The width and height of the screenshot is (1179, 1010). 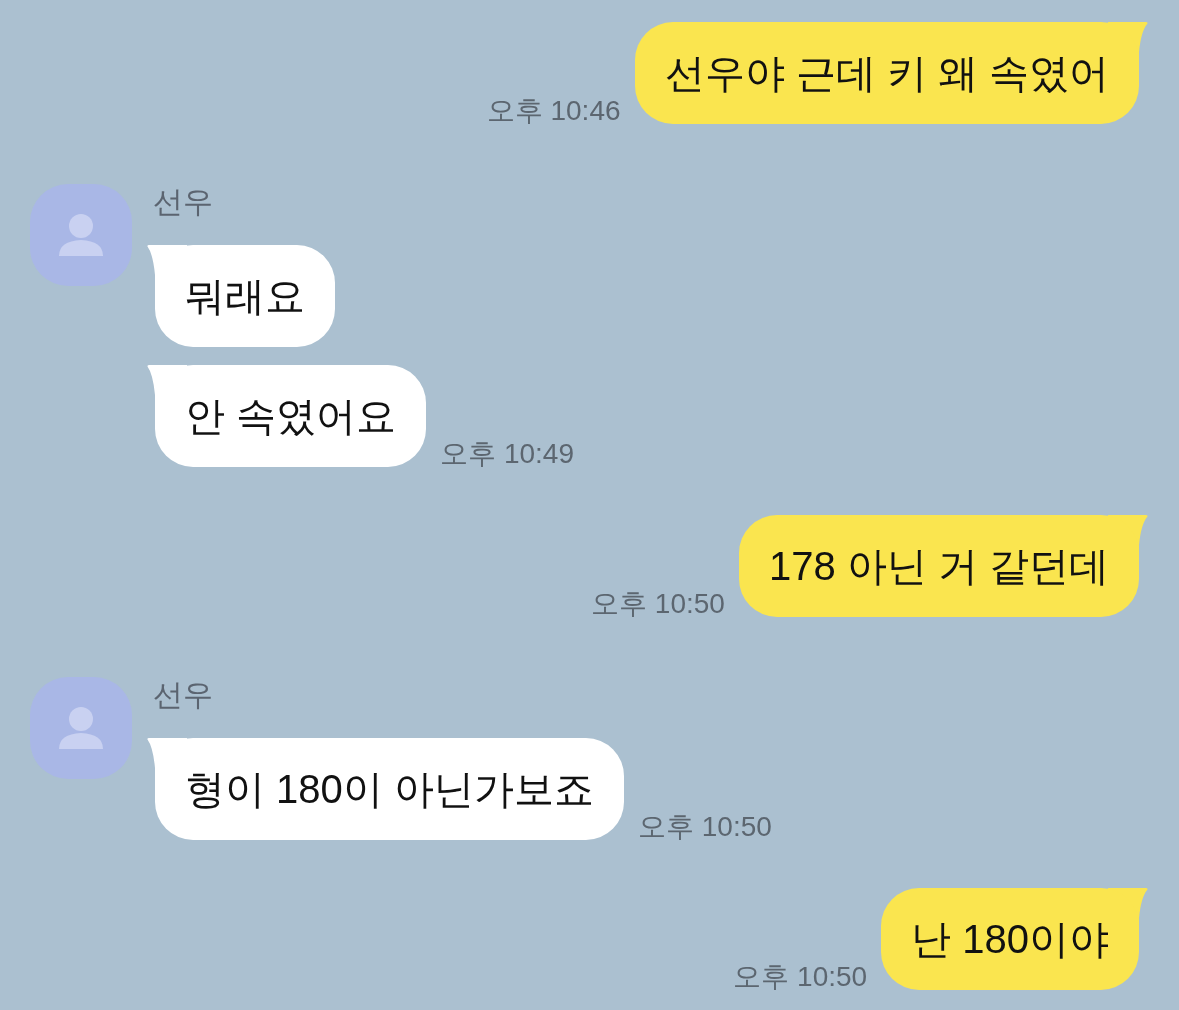 I want to click on timestamp: 오후 10:46, so click(x=553, y=111).